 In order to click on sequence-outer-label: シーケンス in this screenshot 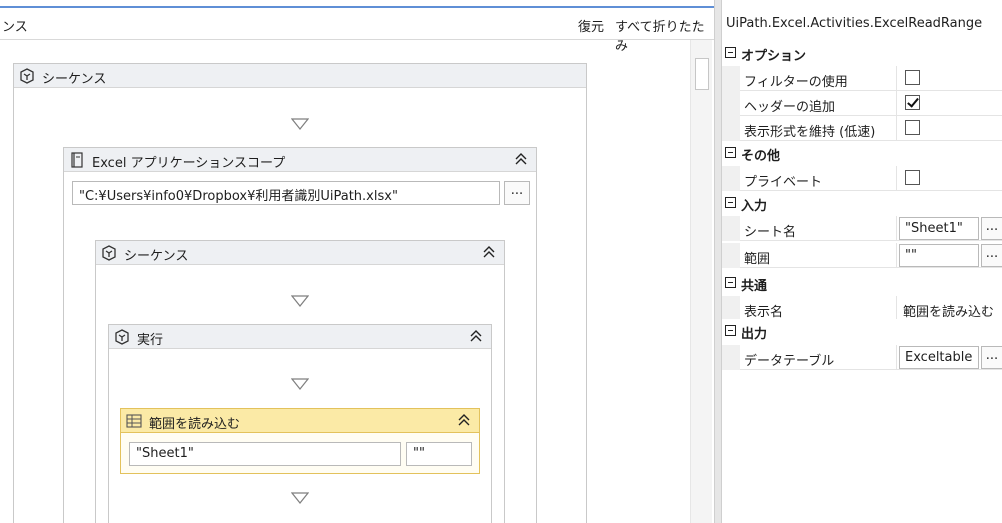, I will do `click(74, 79)`.